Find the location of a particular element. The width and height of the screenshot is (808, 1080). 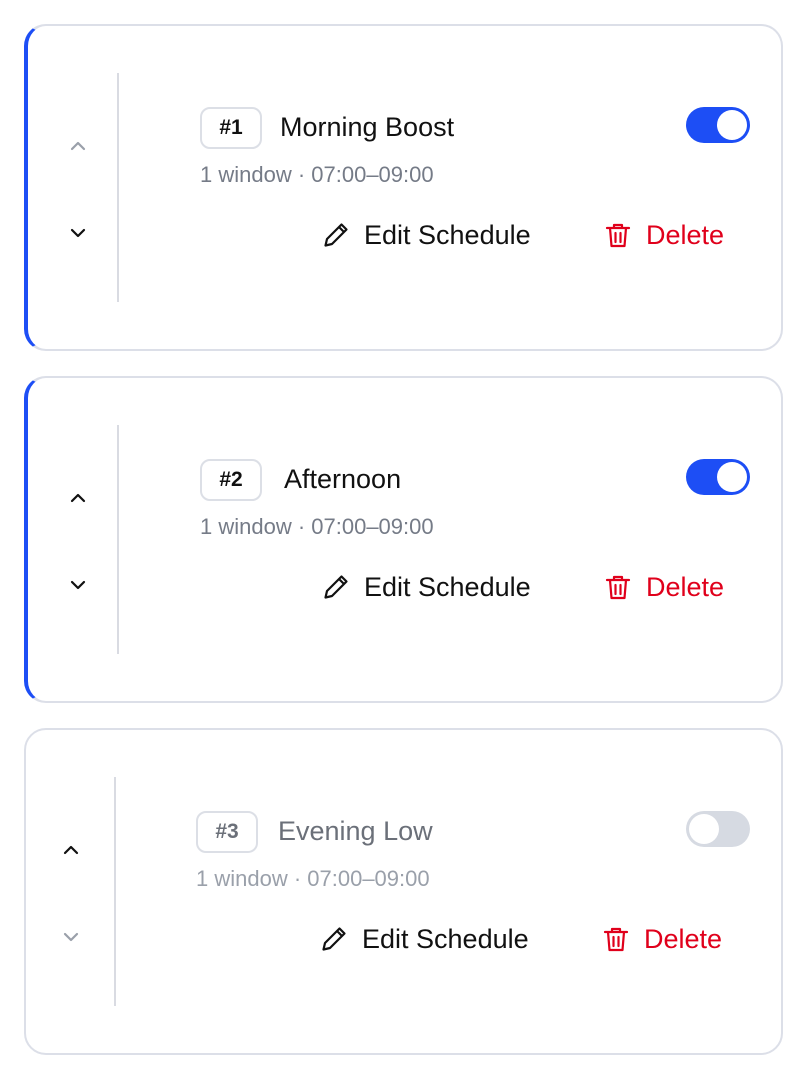

rank-badge: #3 is located at coordinates (227, 832).